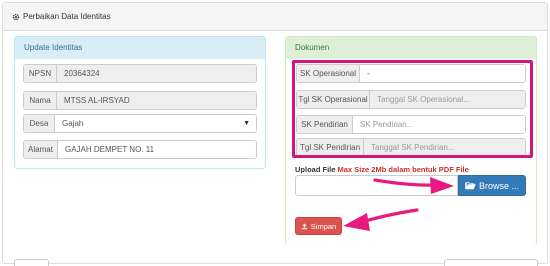  I want to click on annotation-arrows, so click(398, 204).